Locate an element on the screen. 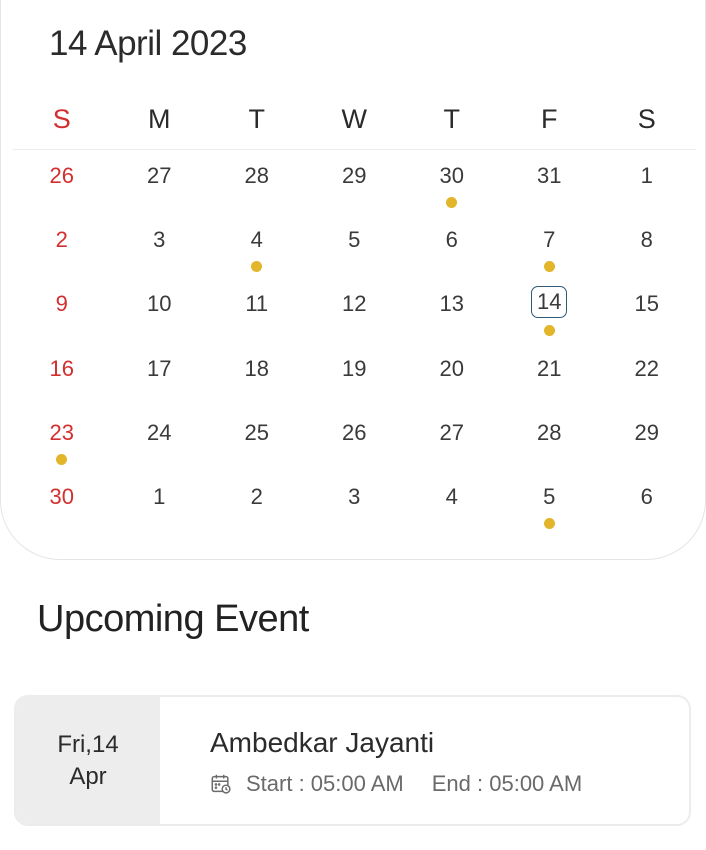 Image resolution: width=706 pixels, height=850 pixels. day-number: 5 is located at coordinates (354, 240).